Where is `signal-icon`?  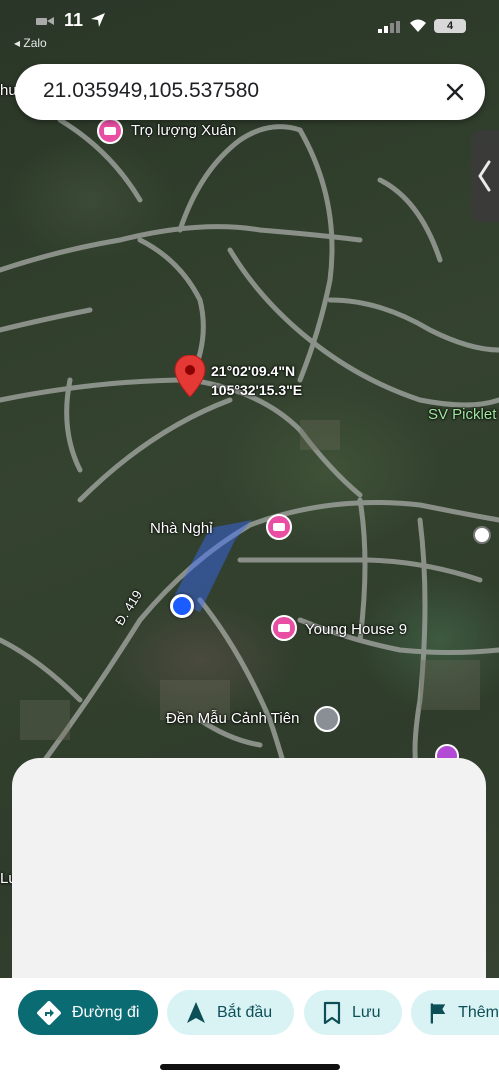 signal-icon is located at coordinates (389, 26).